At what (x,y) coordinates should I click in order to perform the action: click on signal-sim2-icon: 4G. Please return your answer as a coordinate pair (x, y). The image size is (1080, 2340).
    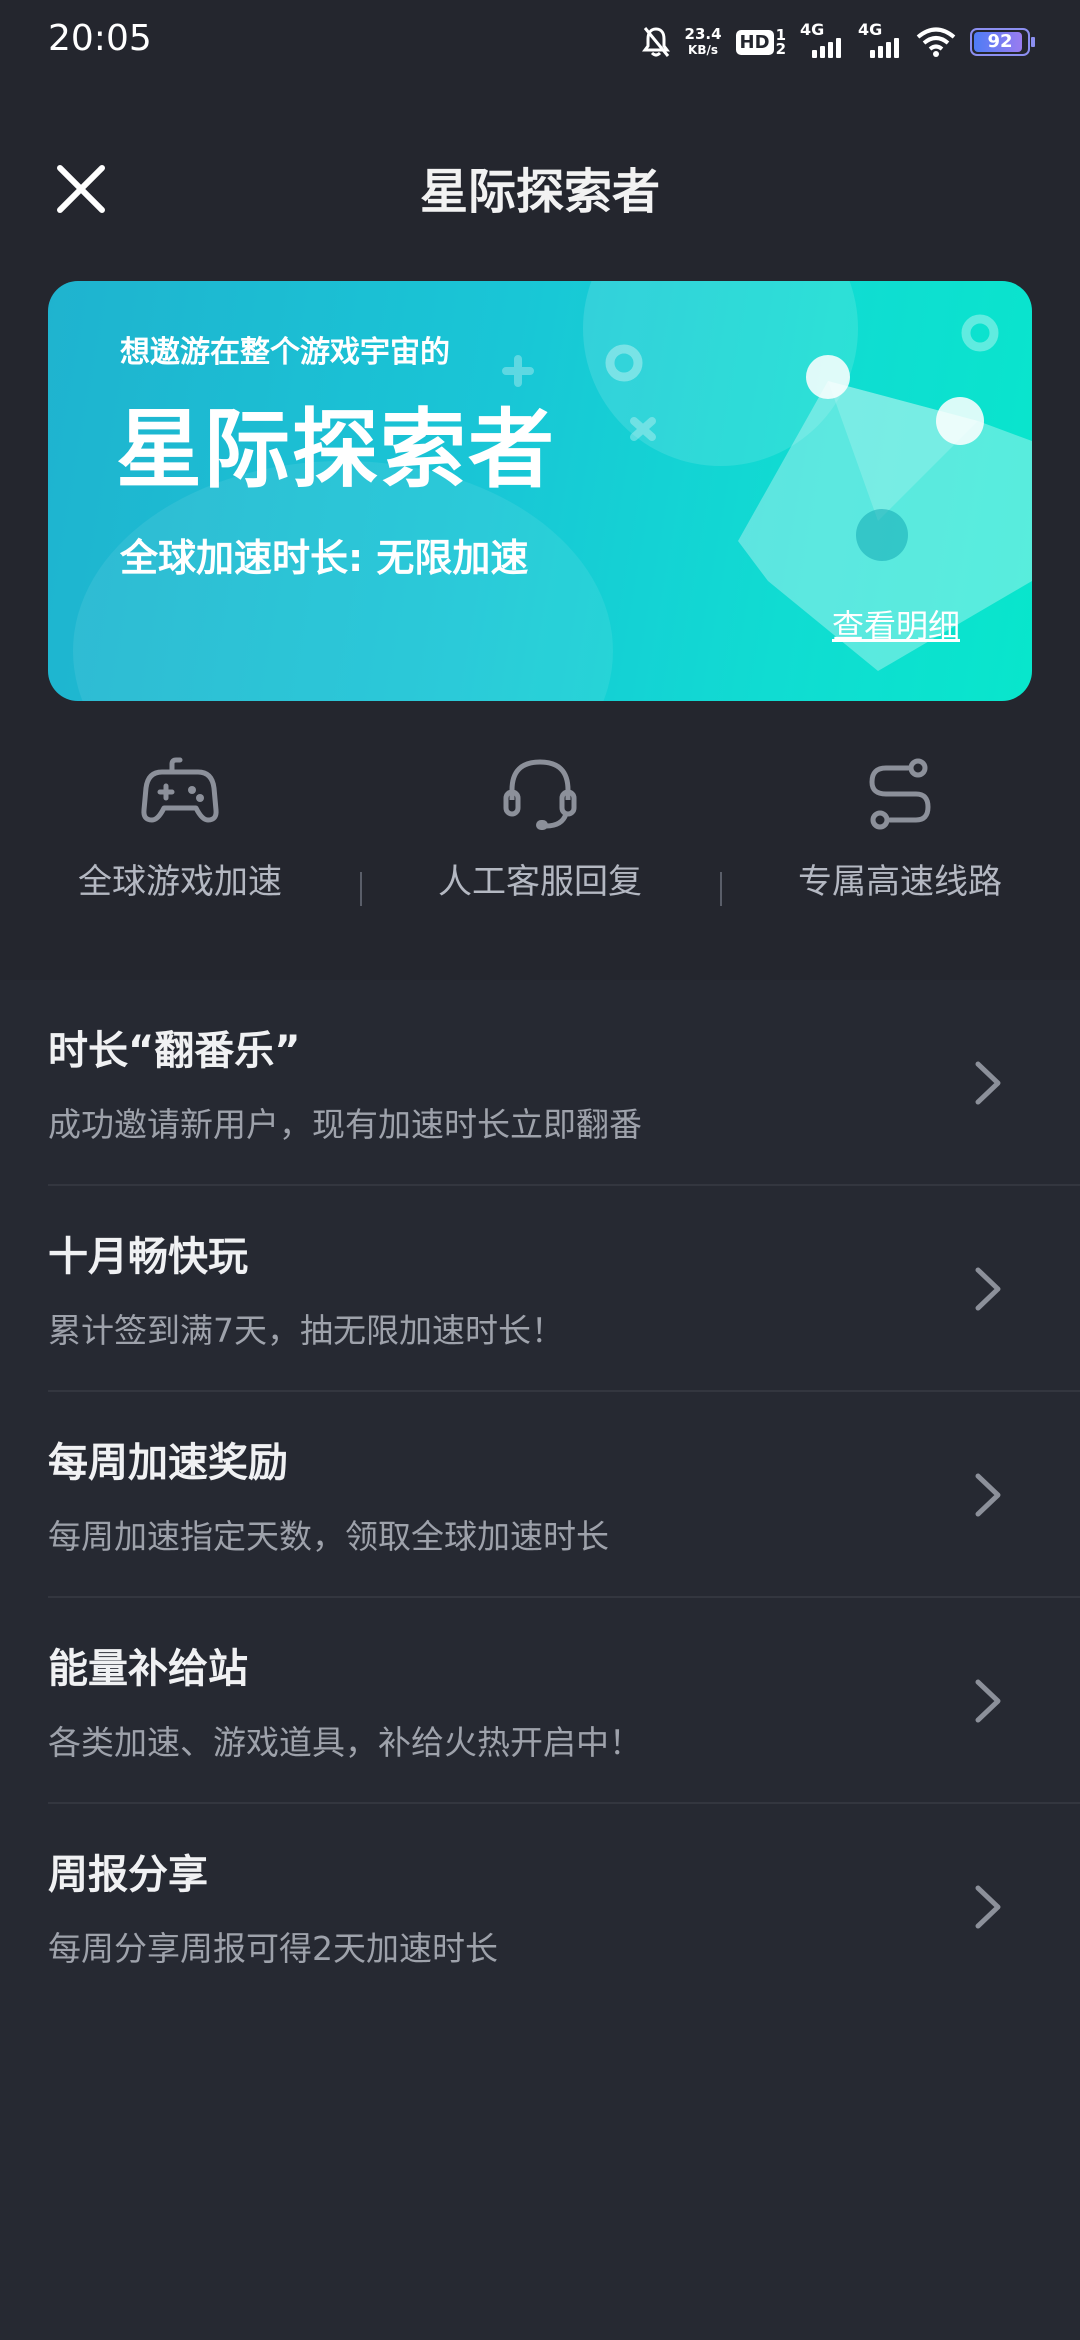
    Looking at the image, I should click on (880, 39).